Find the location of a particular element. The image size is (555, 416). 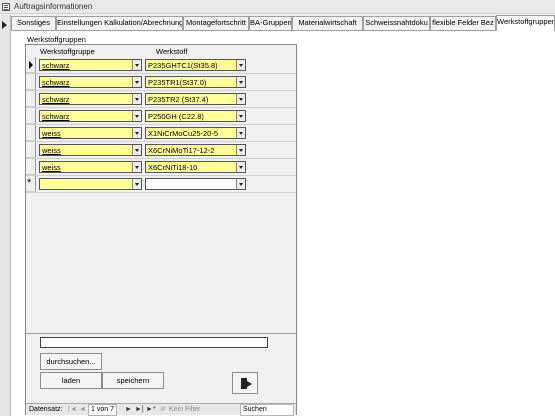

section-label: Werkstoffgruppen is located at coordinates (56, 39).